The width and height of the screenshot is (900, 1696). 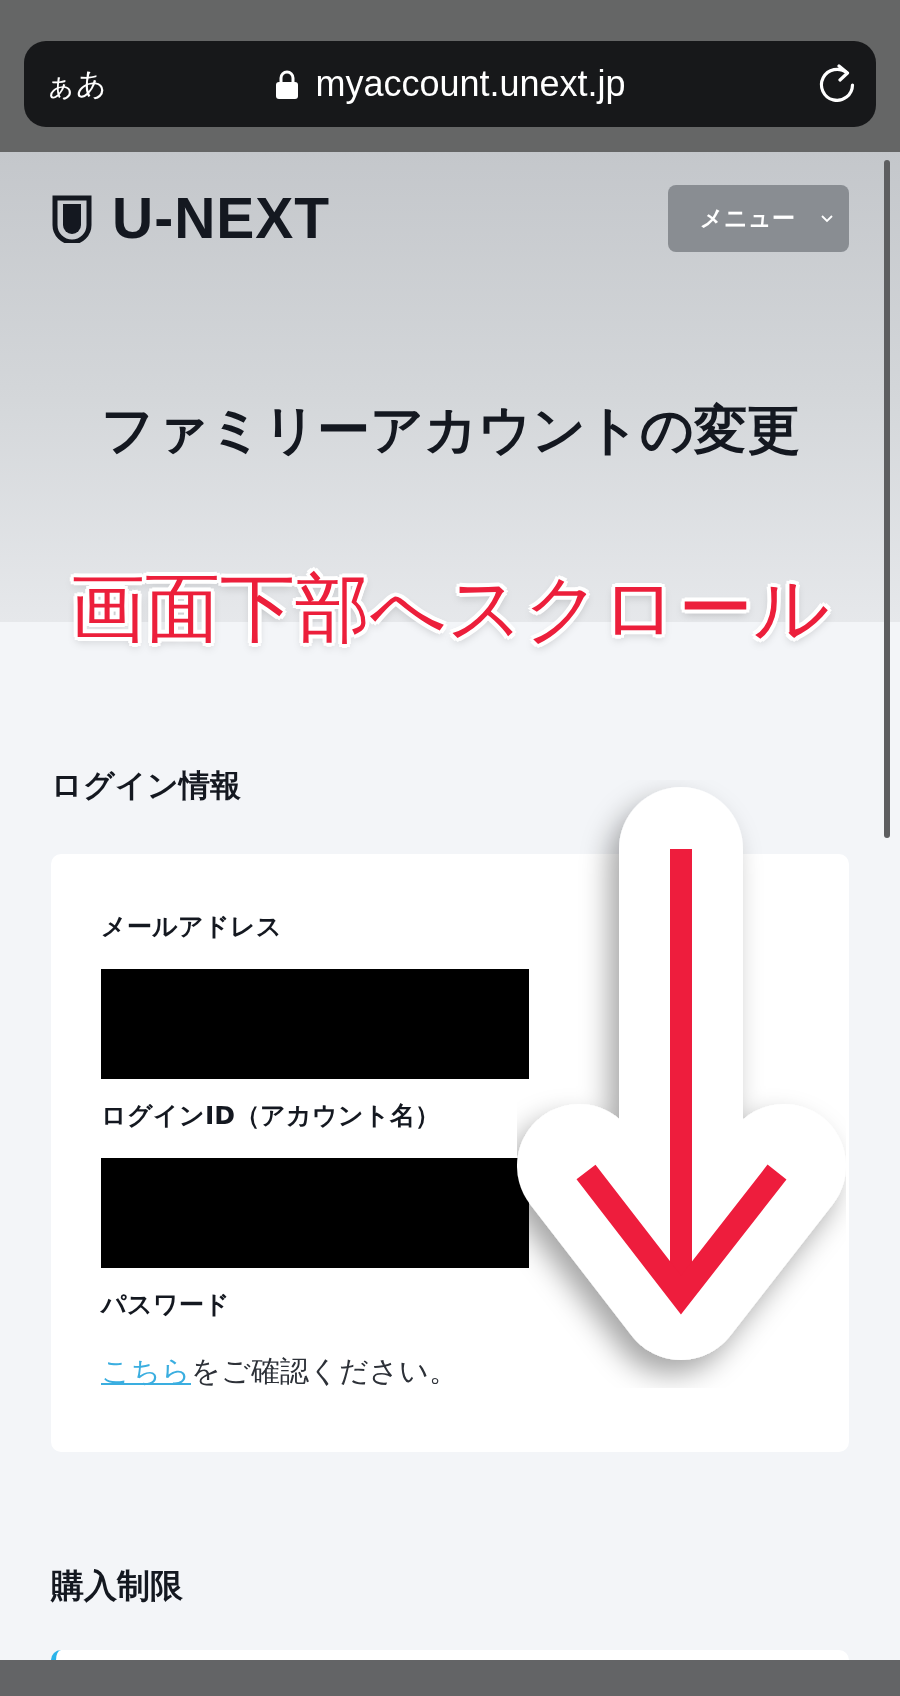 I want to click on logo-text: U-NEXT, so click(x=221, y=218).